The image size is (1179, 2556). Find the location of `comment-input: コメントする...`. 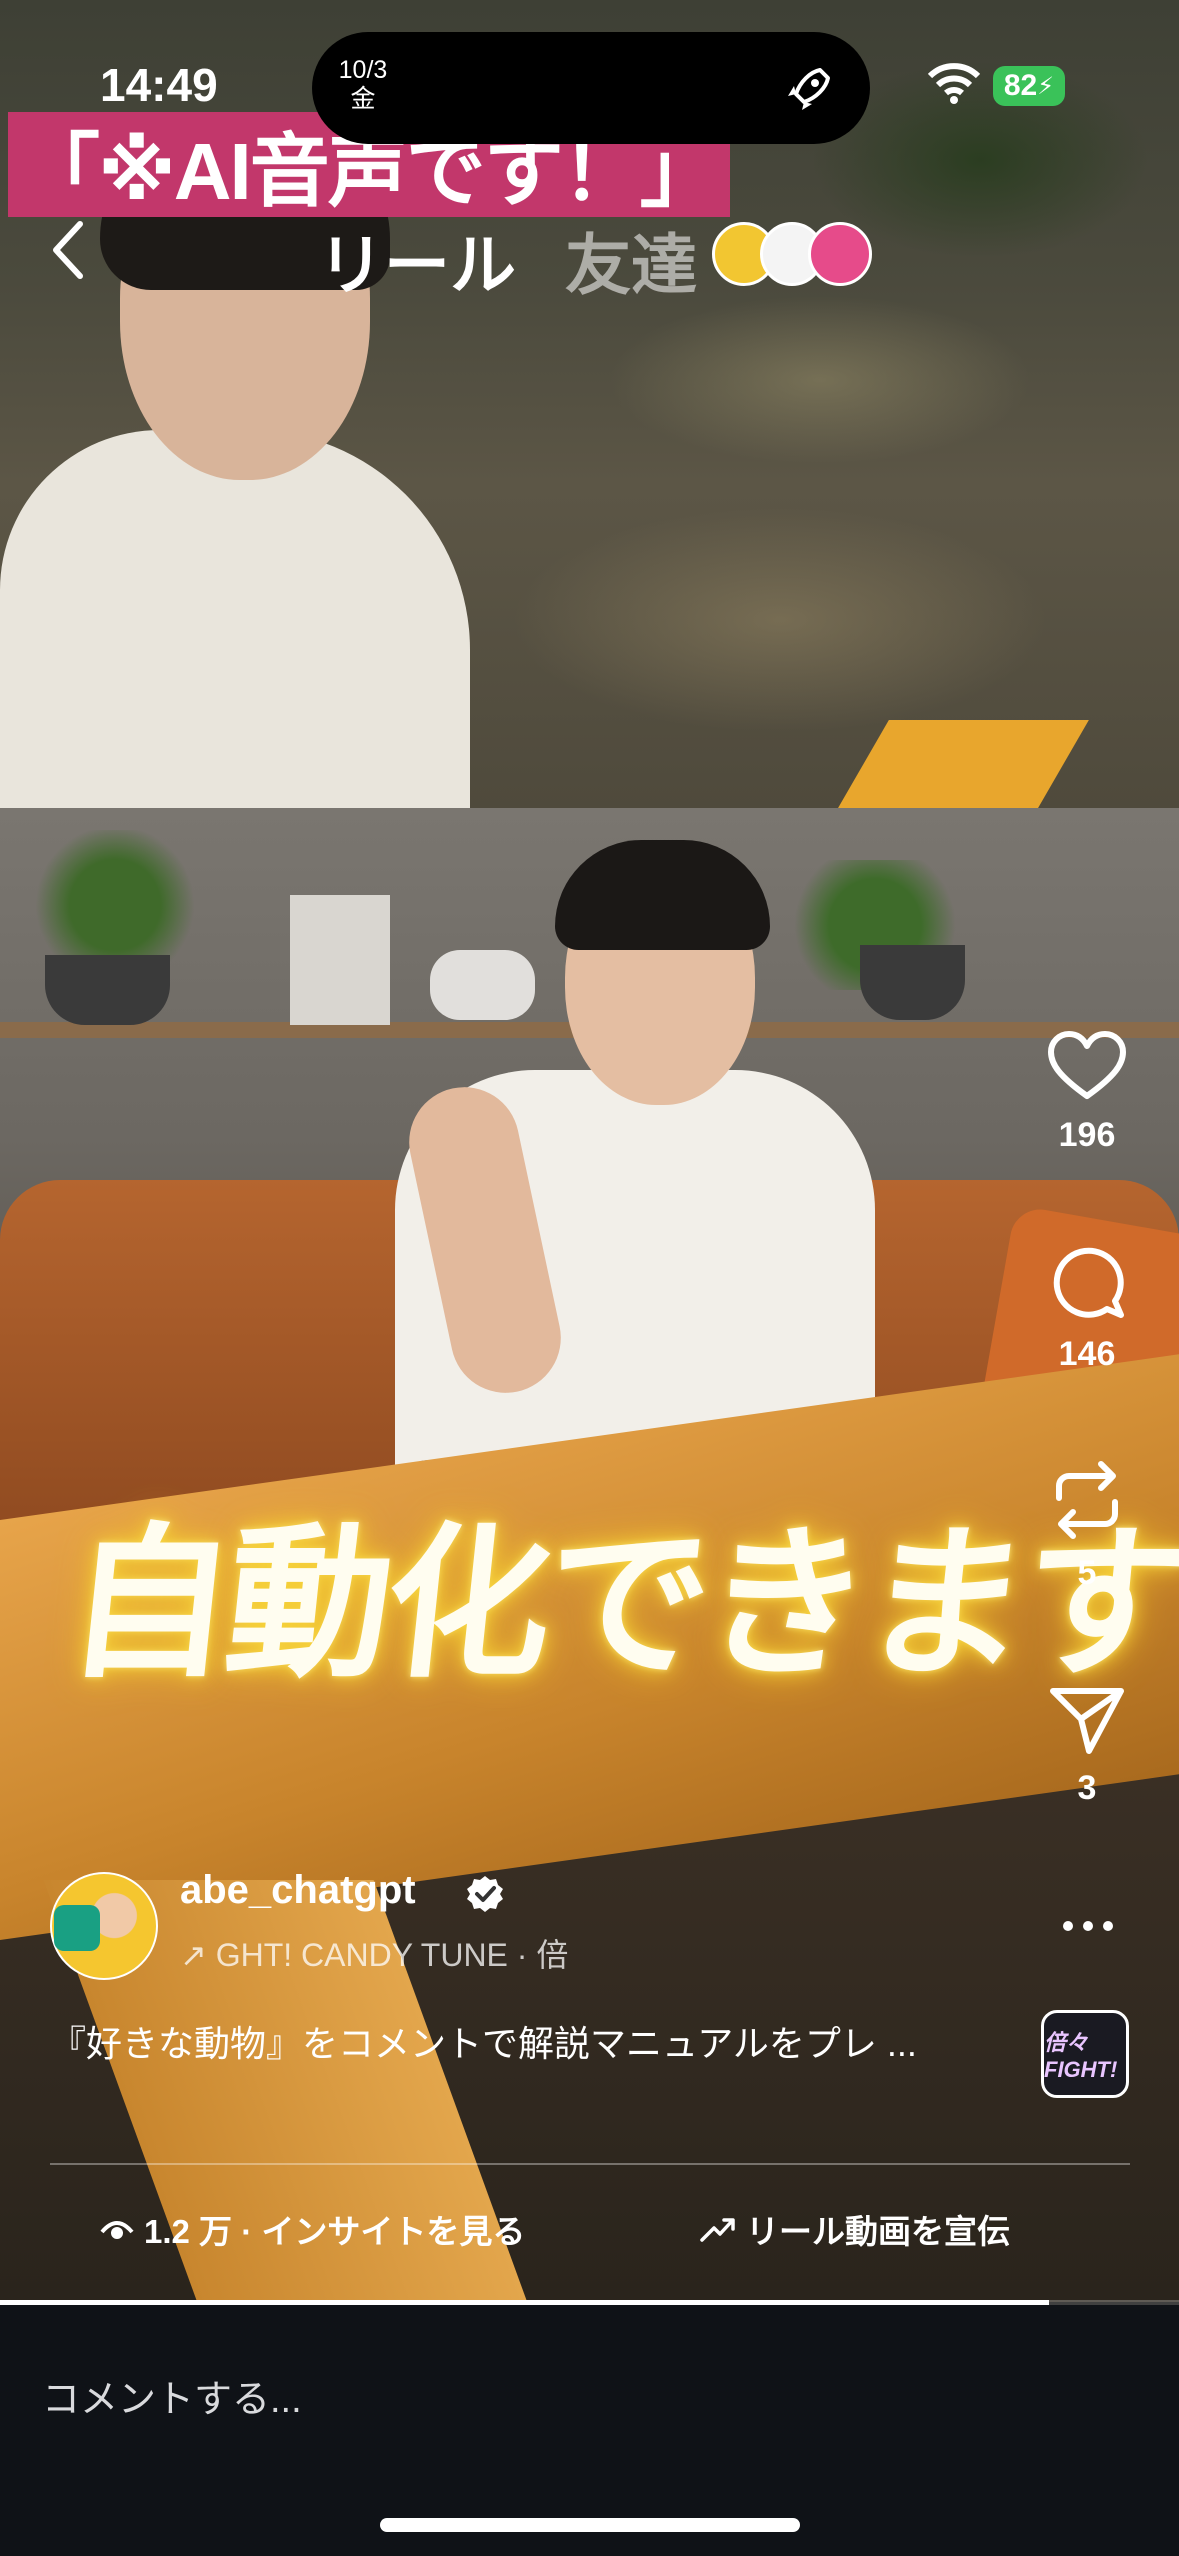

comment-input: コメントする... is located at coordinates (172, 2395).